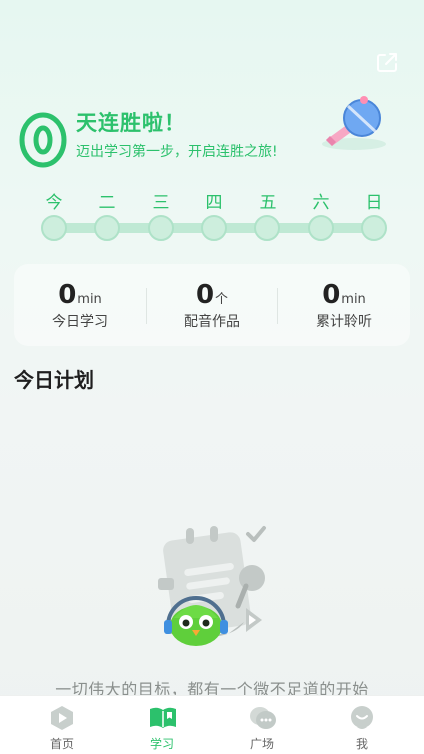  I want to click on plan-title: 今日计划, so click(54, 380).